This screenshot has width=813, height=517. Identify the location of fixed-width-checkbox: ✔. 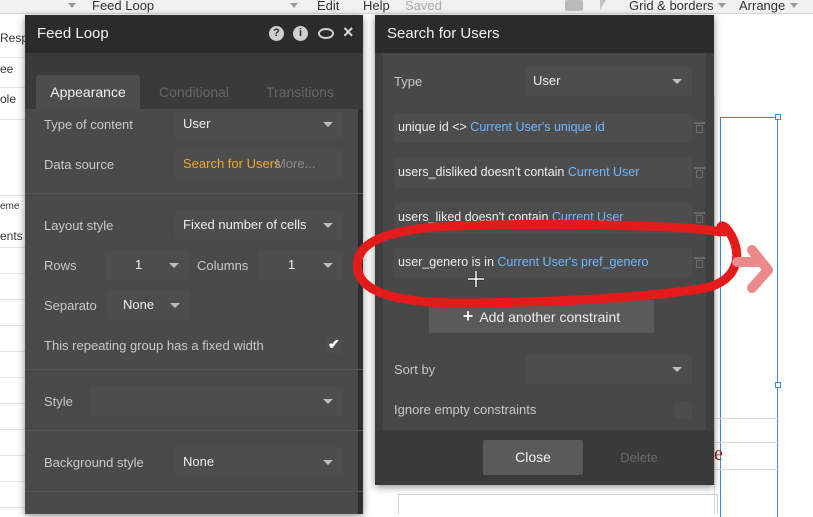
(333, 345).